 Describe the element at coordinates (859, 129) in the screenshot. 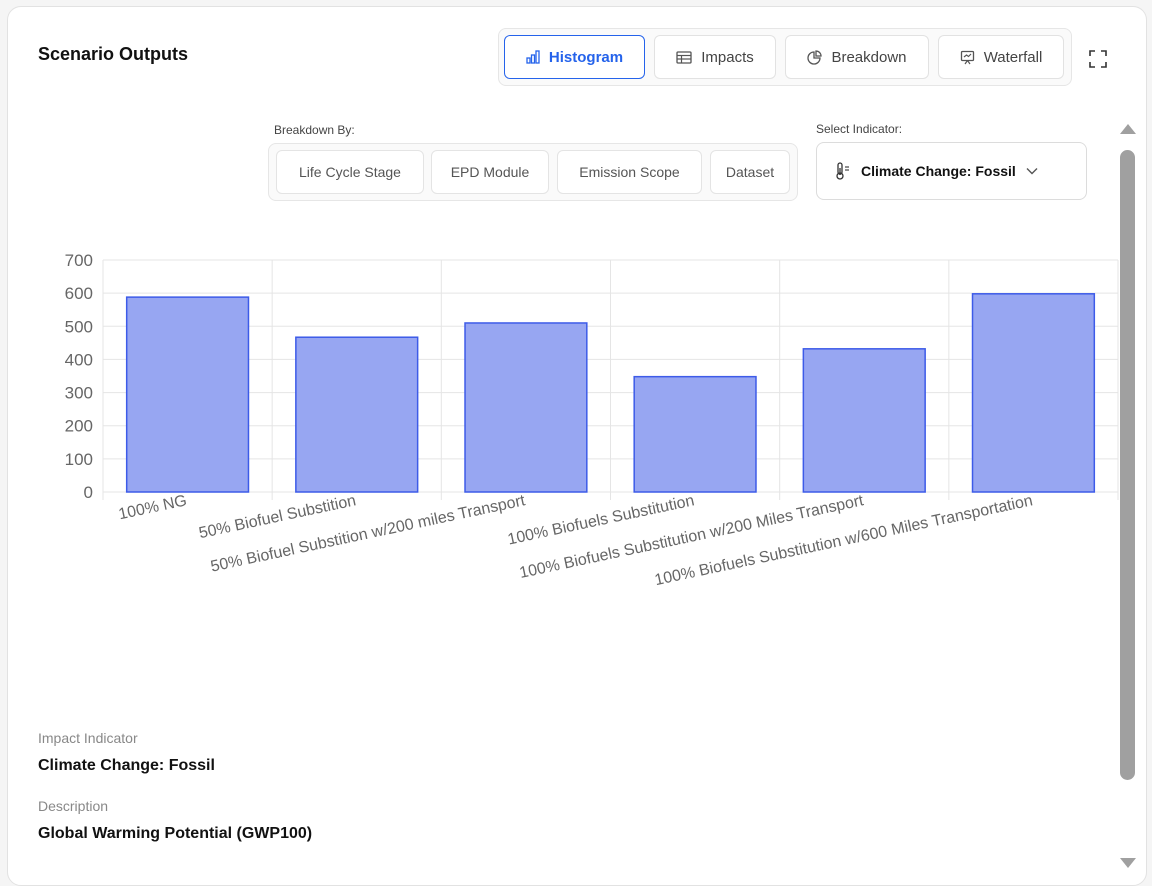

I see `select-indicator-label: Select Indicator:` at that location.